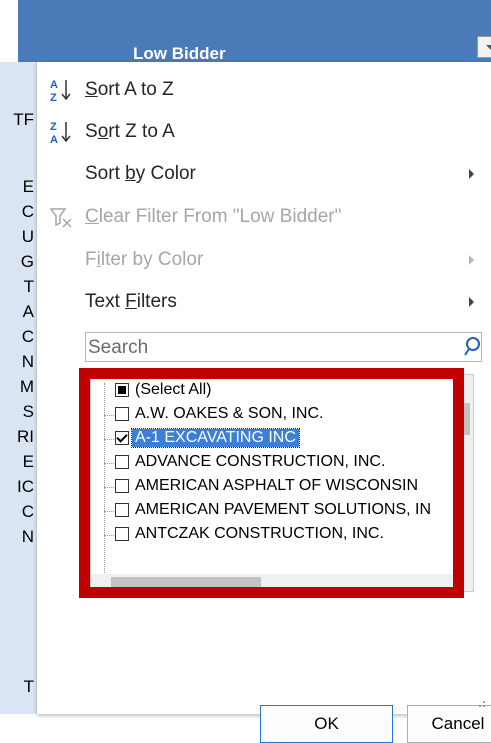 The width and height of the screenshot is (491, 743). Describe the element at coordinates (105, 301) in the screenshot. I see `menu-label-prefix: Text` at that location.